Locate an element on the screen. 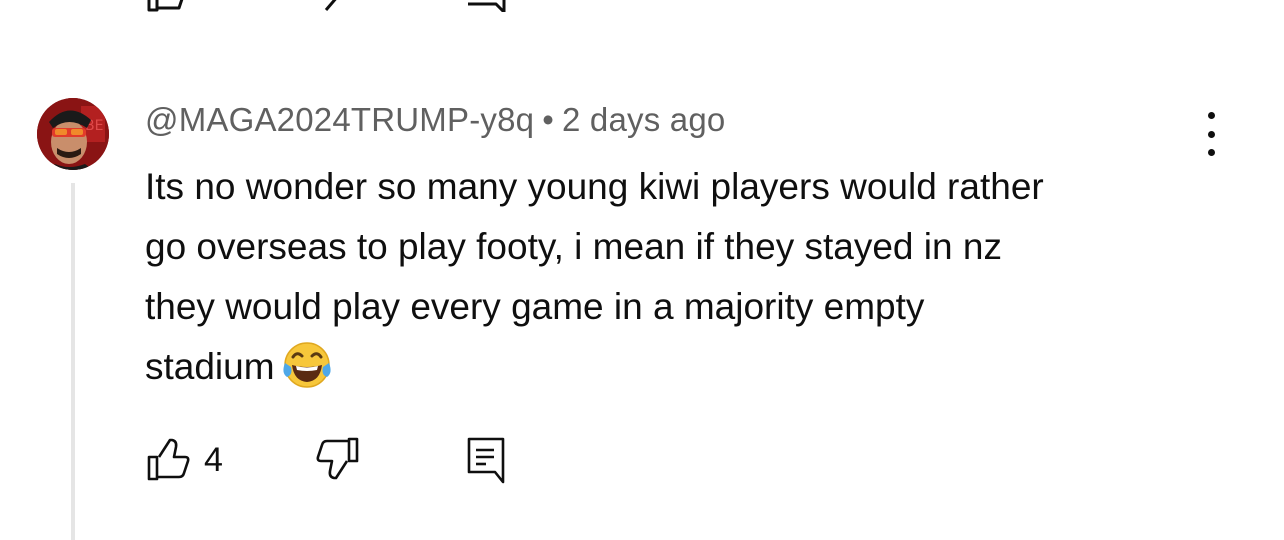 This screenshot has width=1284, height=540. comment-author: @MAGA2024TRUMP-y8q is located at coordinates (339, 119).